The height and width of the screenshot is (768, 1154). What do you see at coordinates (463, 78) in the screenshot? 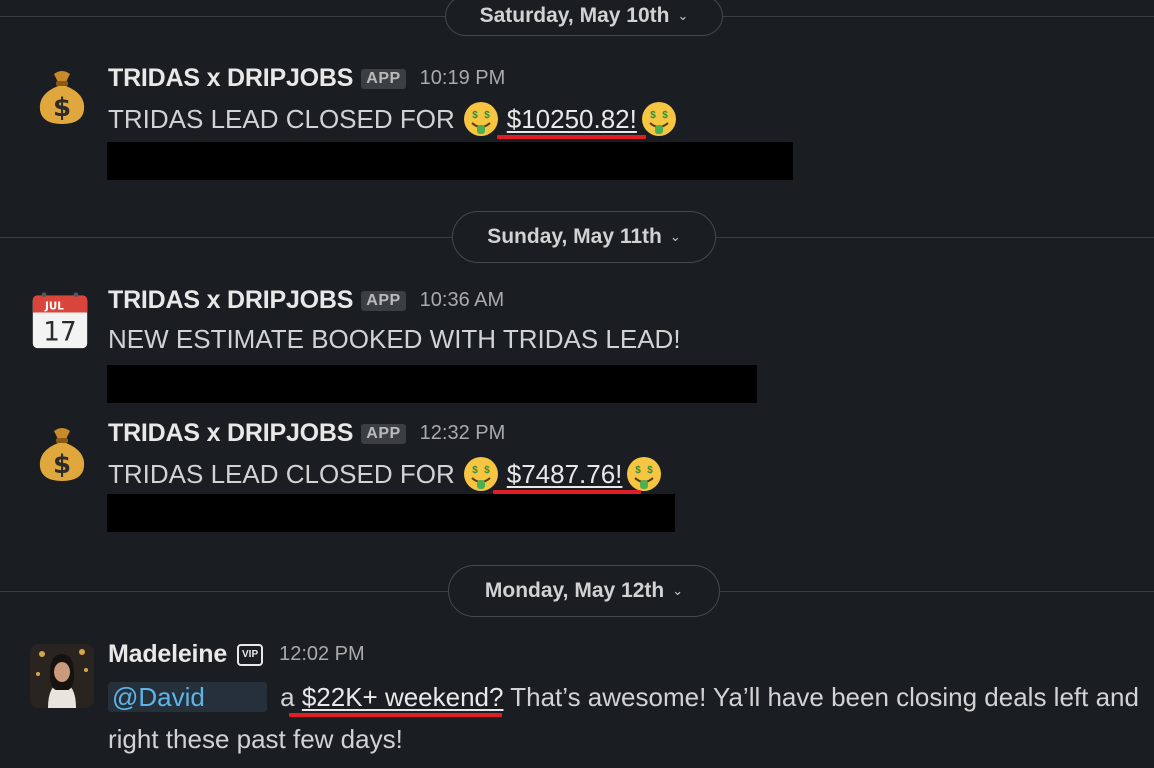
I see `message-timestamp: 10:19 PM` at bounding box center [463, 78].